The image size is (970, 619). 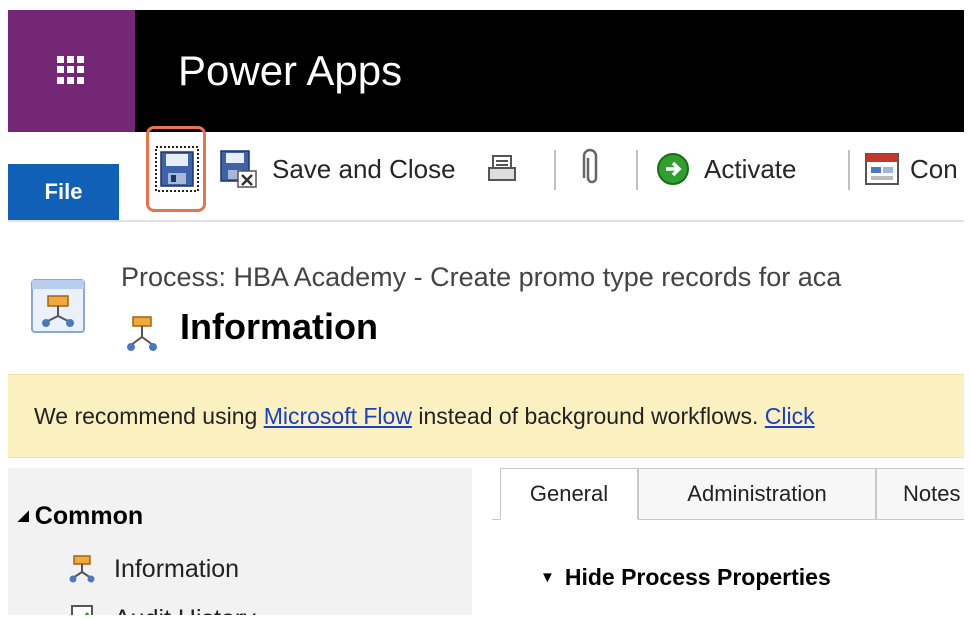 I want to click on nav-item-information: Information, so click(x=153, y=569).